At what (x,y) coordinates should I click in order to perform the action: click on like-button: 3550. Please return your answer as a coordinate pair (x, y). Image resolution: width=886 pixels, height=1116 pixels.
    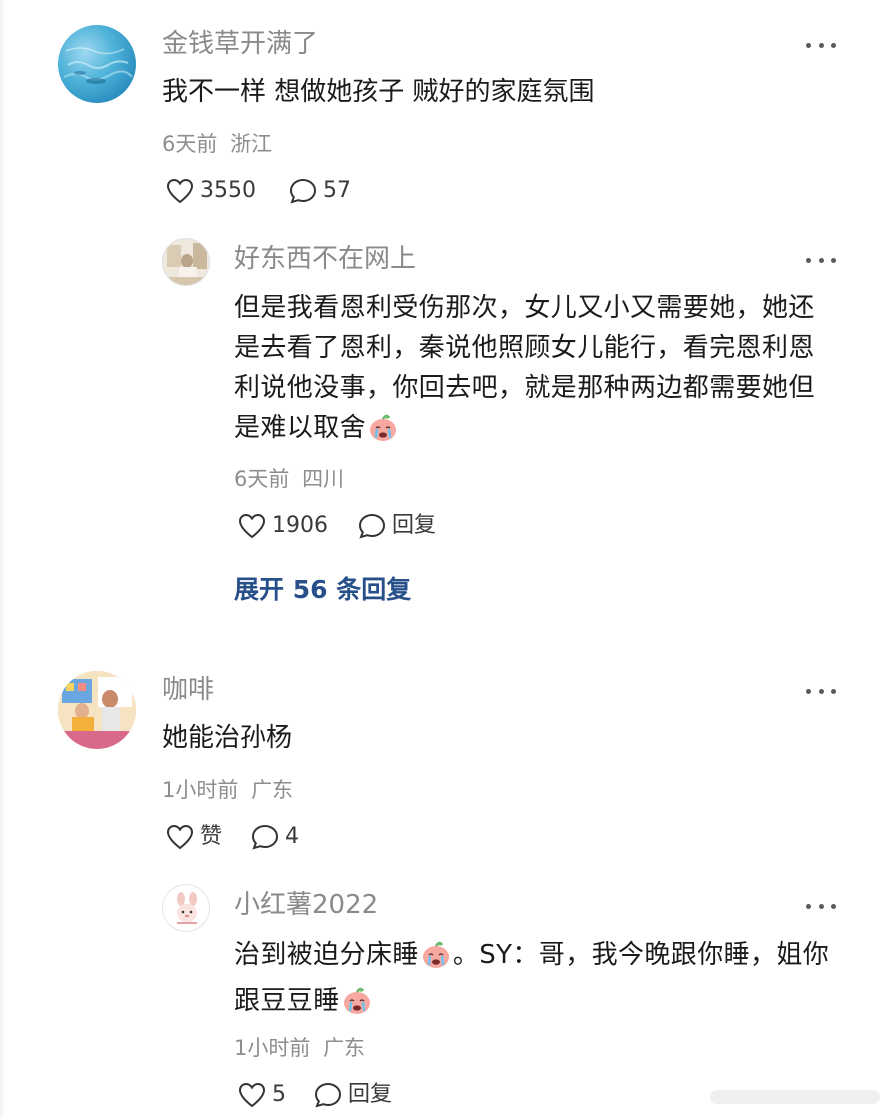
    Looking at the image, I should click on (211, 191).